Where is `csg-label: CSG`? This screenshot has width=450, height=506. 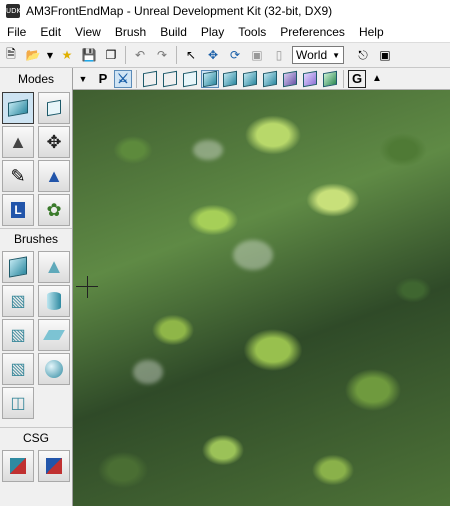 csg-label: CSG is located at coordinates (36, 437).